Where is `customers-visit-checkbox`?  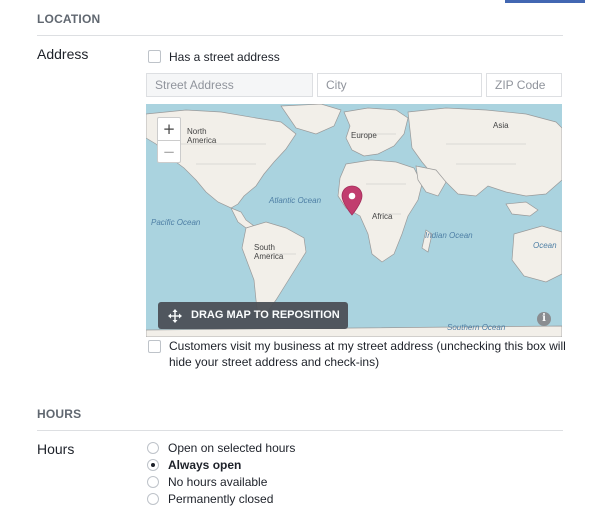 customers-visit-checkbox is located at coordinates (154, 346).